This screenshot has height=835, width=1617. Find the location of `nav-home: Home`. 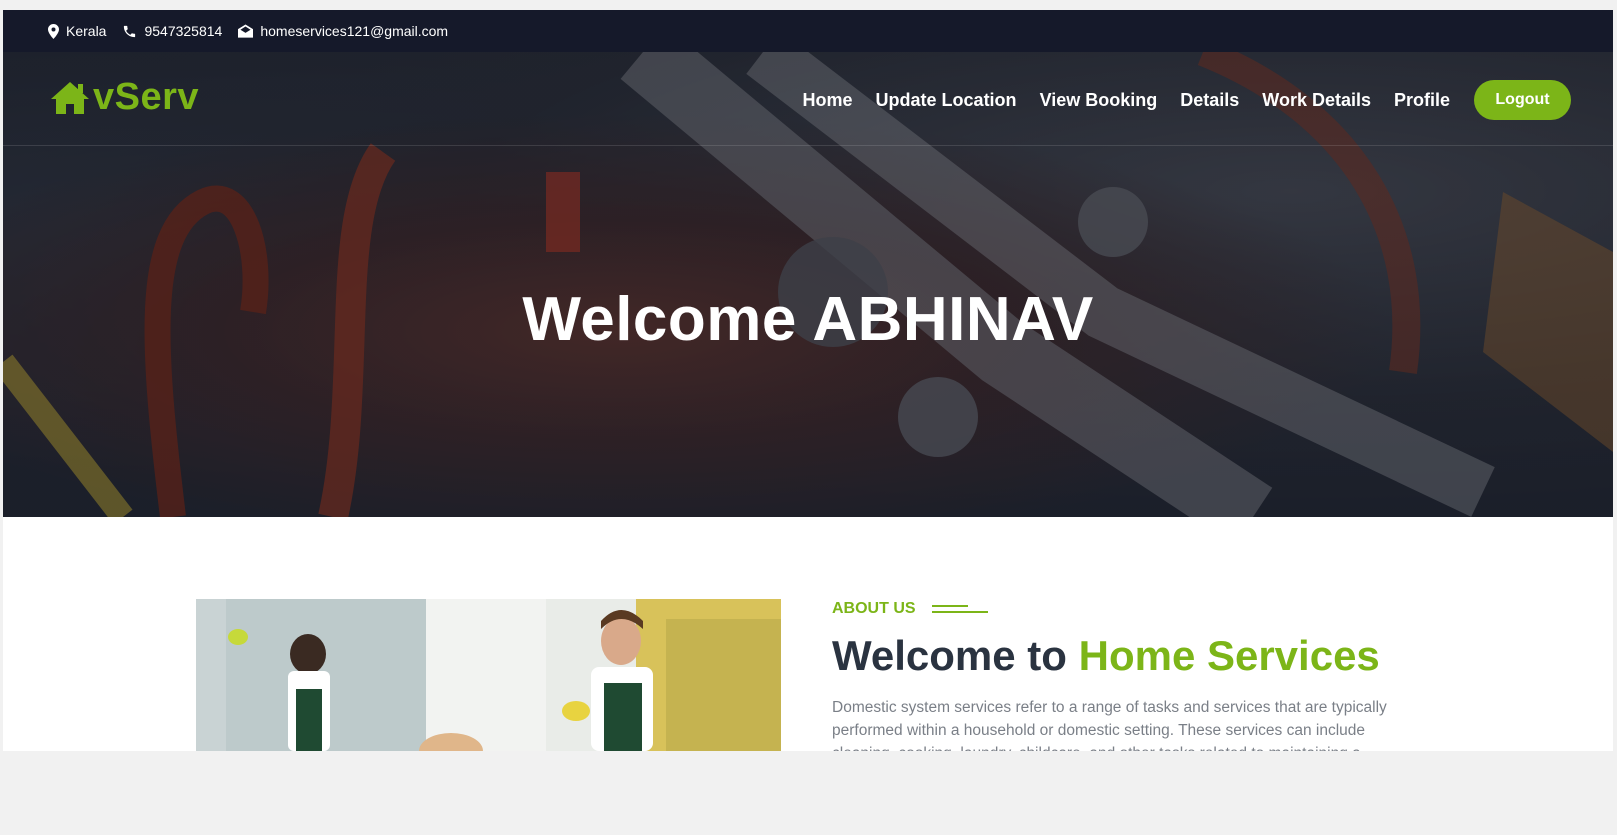

nav-home: Home is located at coordinates (828, 100).